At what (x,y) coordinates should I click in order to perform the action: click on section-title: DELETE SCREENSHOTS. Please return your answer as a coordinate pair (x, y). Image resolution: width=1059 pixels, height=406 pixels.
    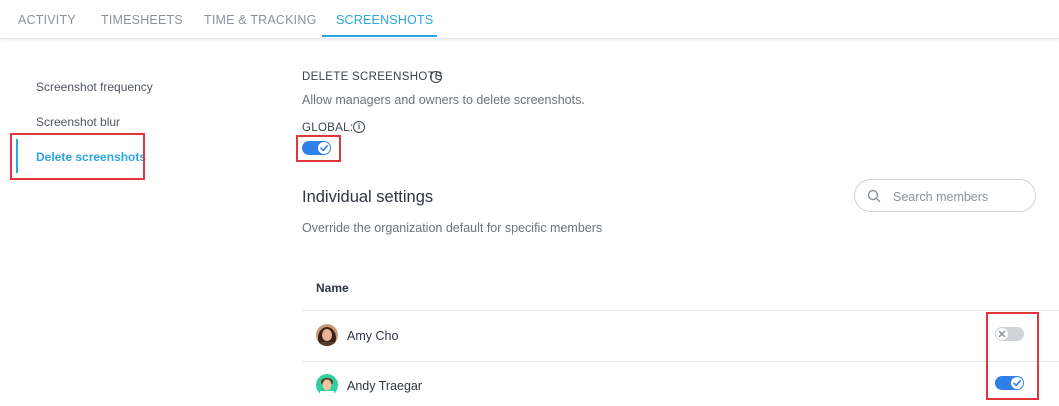
    Looking at the image, I should click on (372, 77).